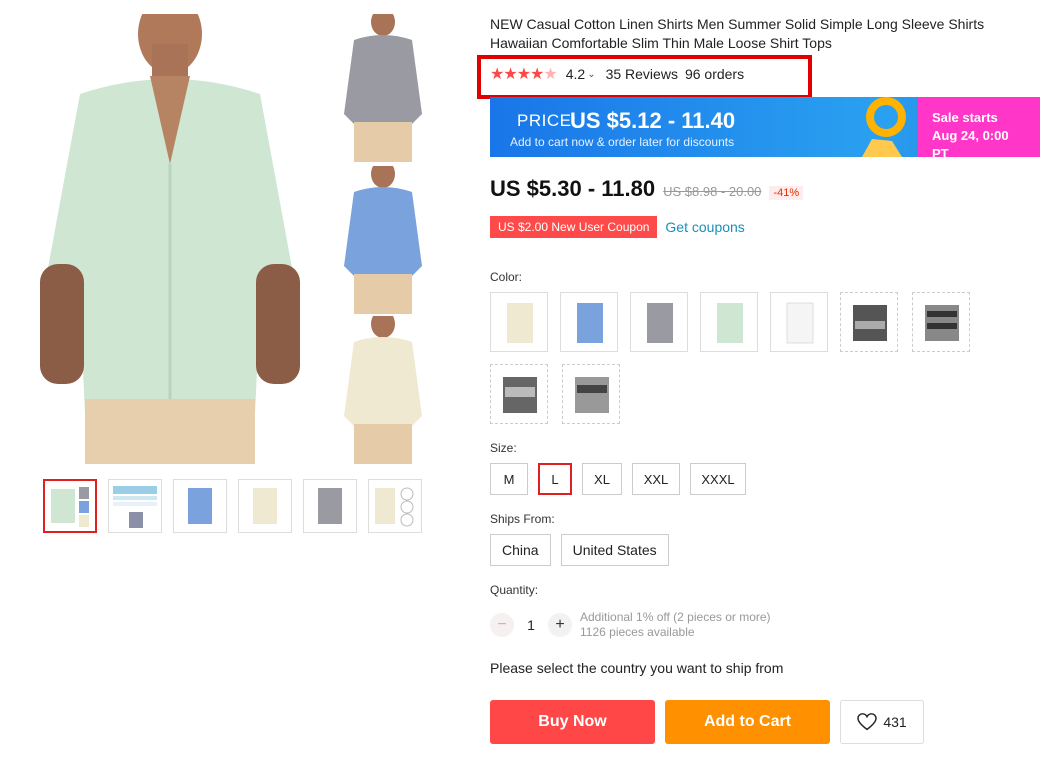  I want to click on quantity-plus-button: +, so click(560, 625).